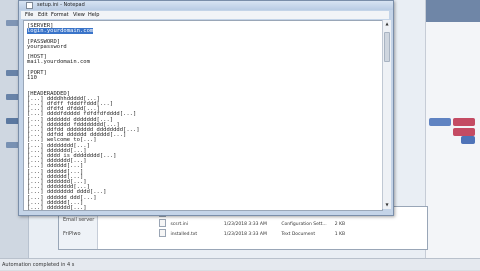  Describe the element at coordinates (32, 78) in the screenshot. I see `text-line: 110` at that location.